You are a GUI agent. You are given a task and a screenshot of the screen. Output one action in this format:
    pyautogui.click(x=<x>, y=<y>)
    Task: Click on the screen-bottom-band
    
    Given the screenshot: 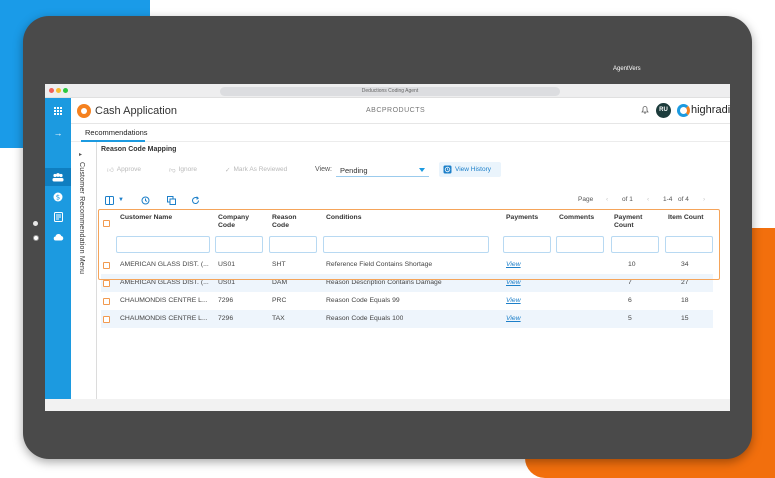 What is the action you would take?
    pyautogui.click(x=387, y=405)
    